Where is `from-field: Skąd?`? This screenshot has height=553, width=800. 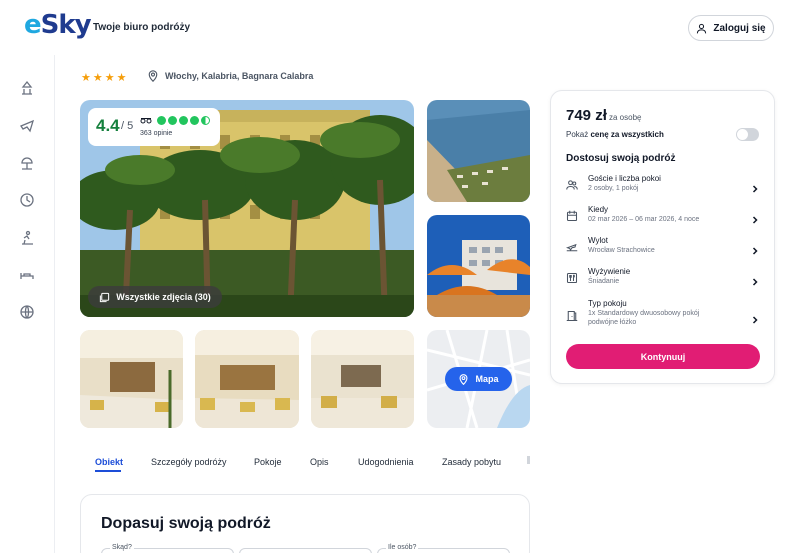 from-field: Skąd? is located at coordinates (167, 548).